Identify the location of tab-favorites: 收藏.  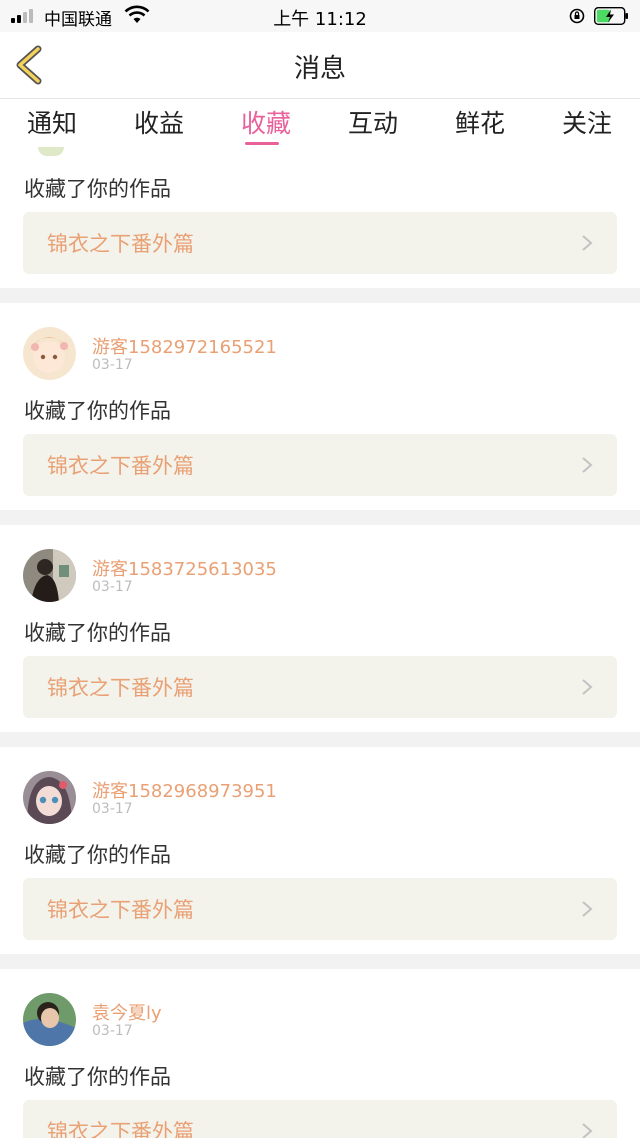
(266, 124).